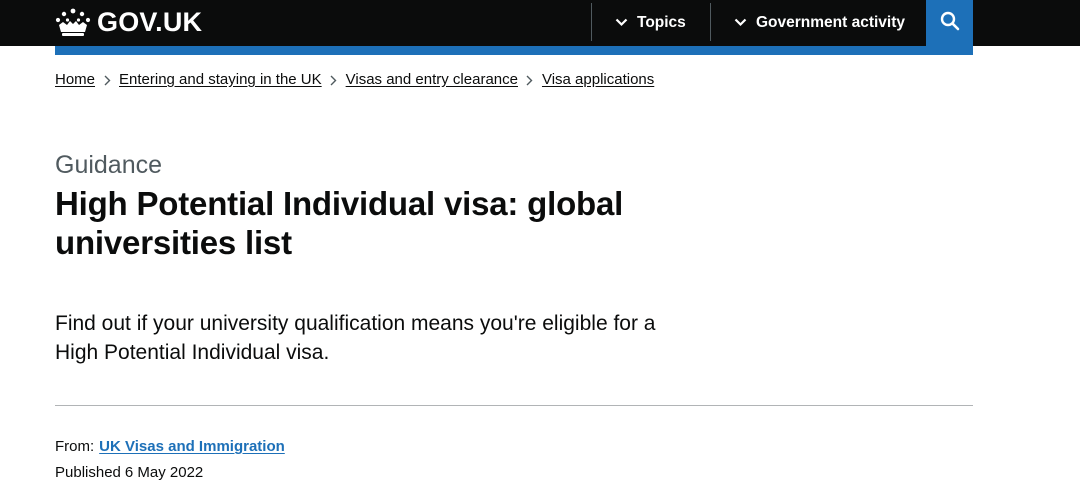 This screenshot has width=1080, height=495. What do you see at coordinates (220, 80) in the screenshot?
I see `breadcrumb-entering-staying: Entering and staying in the UK` at bounding box center [220, 80].